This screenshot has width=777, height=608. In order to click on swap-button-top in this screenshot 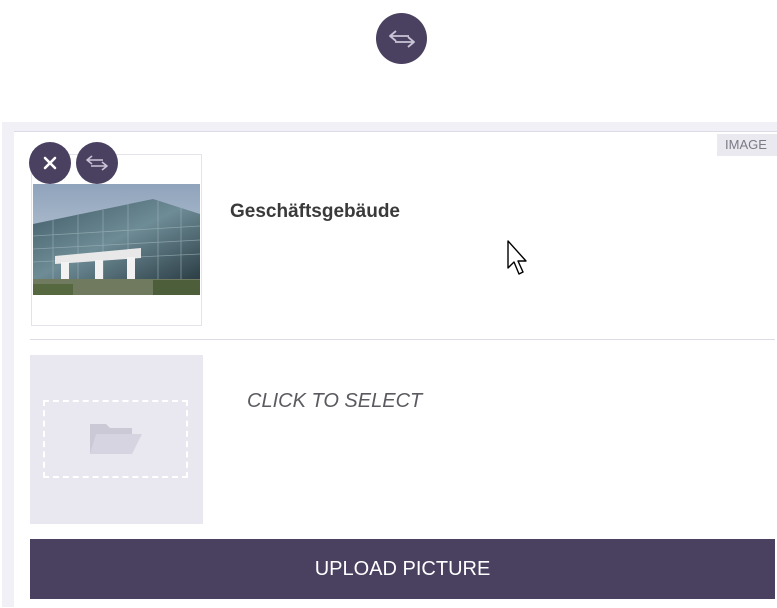, I will do `click(401, 38)`.